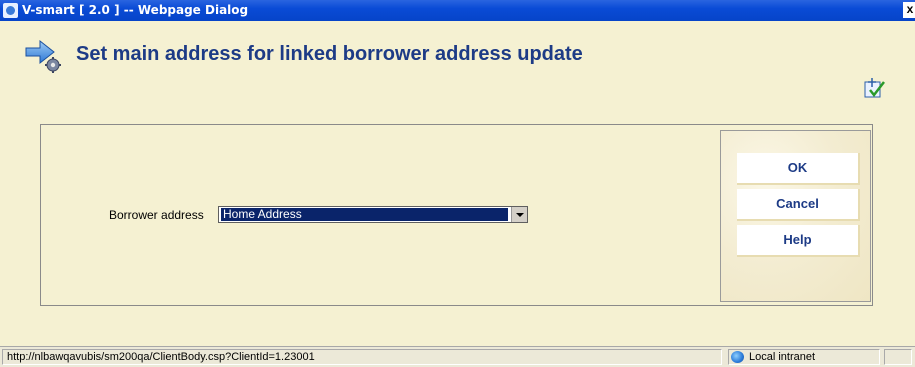 This screenshot has width=915, height=367. Describe the element at coordinates (898, 357) in the screenshot. I see `resize-grip` at that location.